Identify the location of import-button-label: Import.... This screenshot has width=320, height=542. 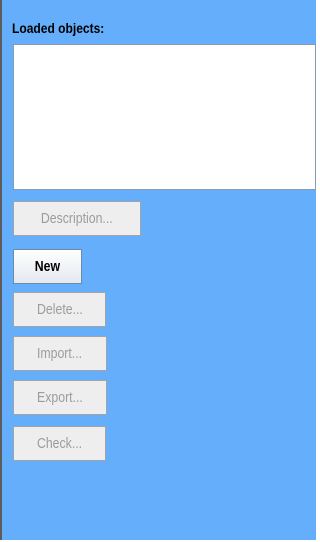
(60, 353).